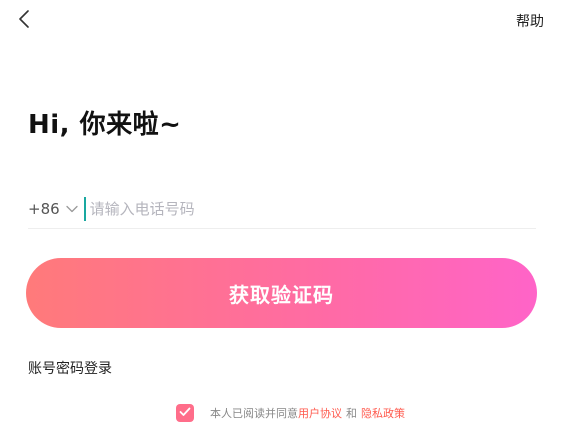 The image size is (563, 439). I want to click on phone-number-input, so click(309, 209).